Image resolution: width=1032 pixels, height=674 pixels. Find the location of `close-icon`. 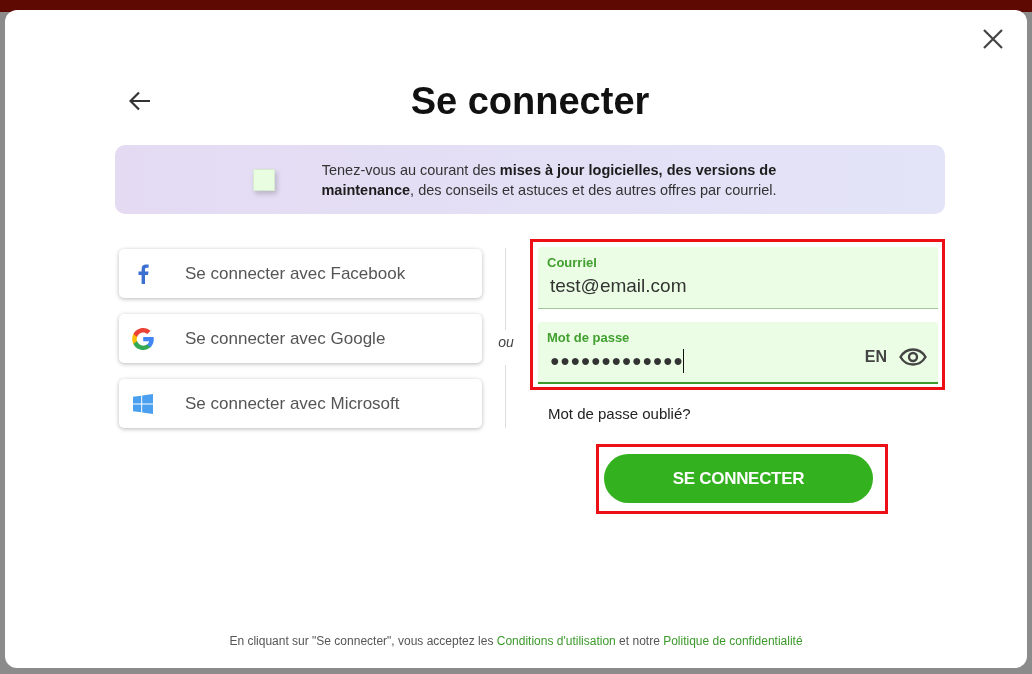

close-icon is located at coordinates (993, 39).